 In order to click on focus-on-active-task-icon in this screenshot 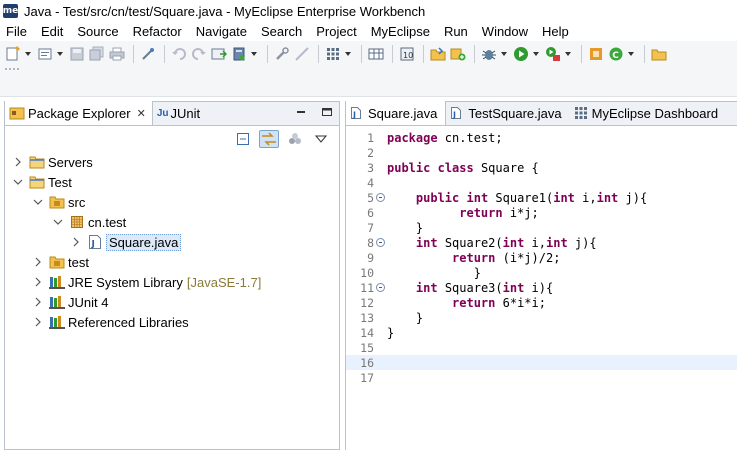, I will do `click(295, 139)`.